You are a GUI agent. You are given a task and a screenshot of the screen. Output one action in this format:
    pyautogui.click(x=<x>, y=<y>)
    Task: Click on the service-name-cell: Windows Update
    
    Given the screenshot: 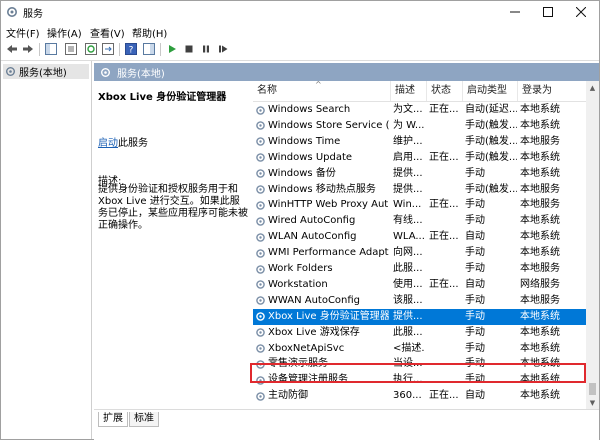 What is the action you would take?
    pyautogui.click(x=322, y=158)
    